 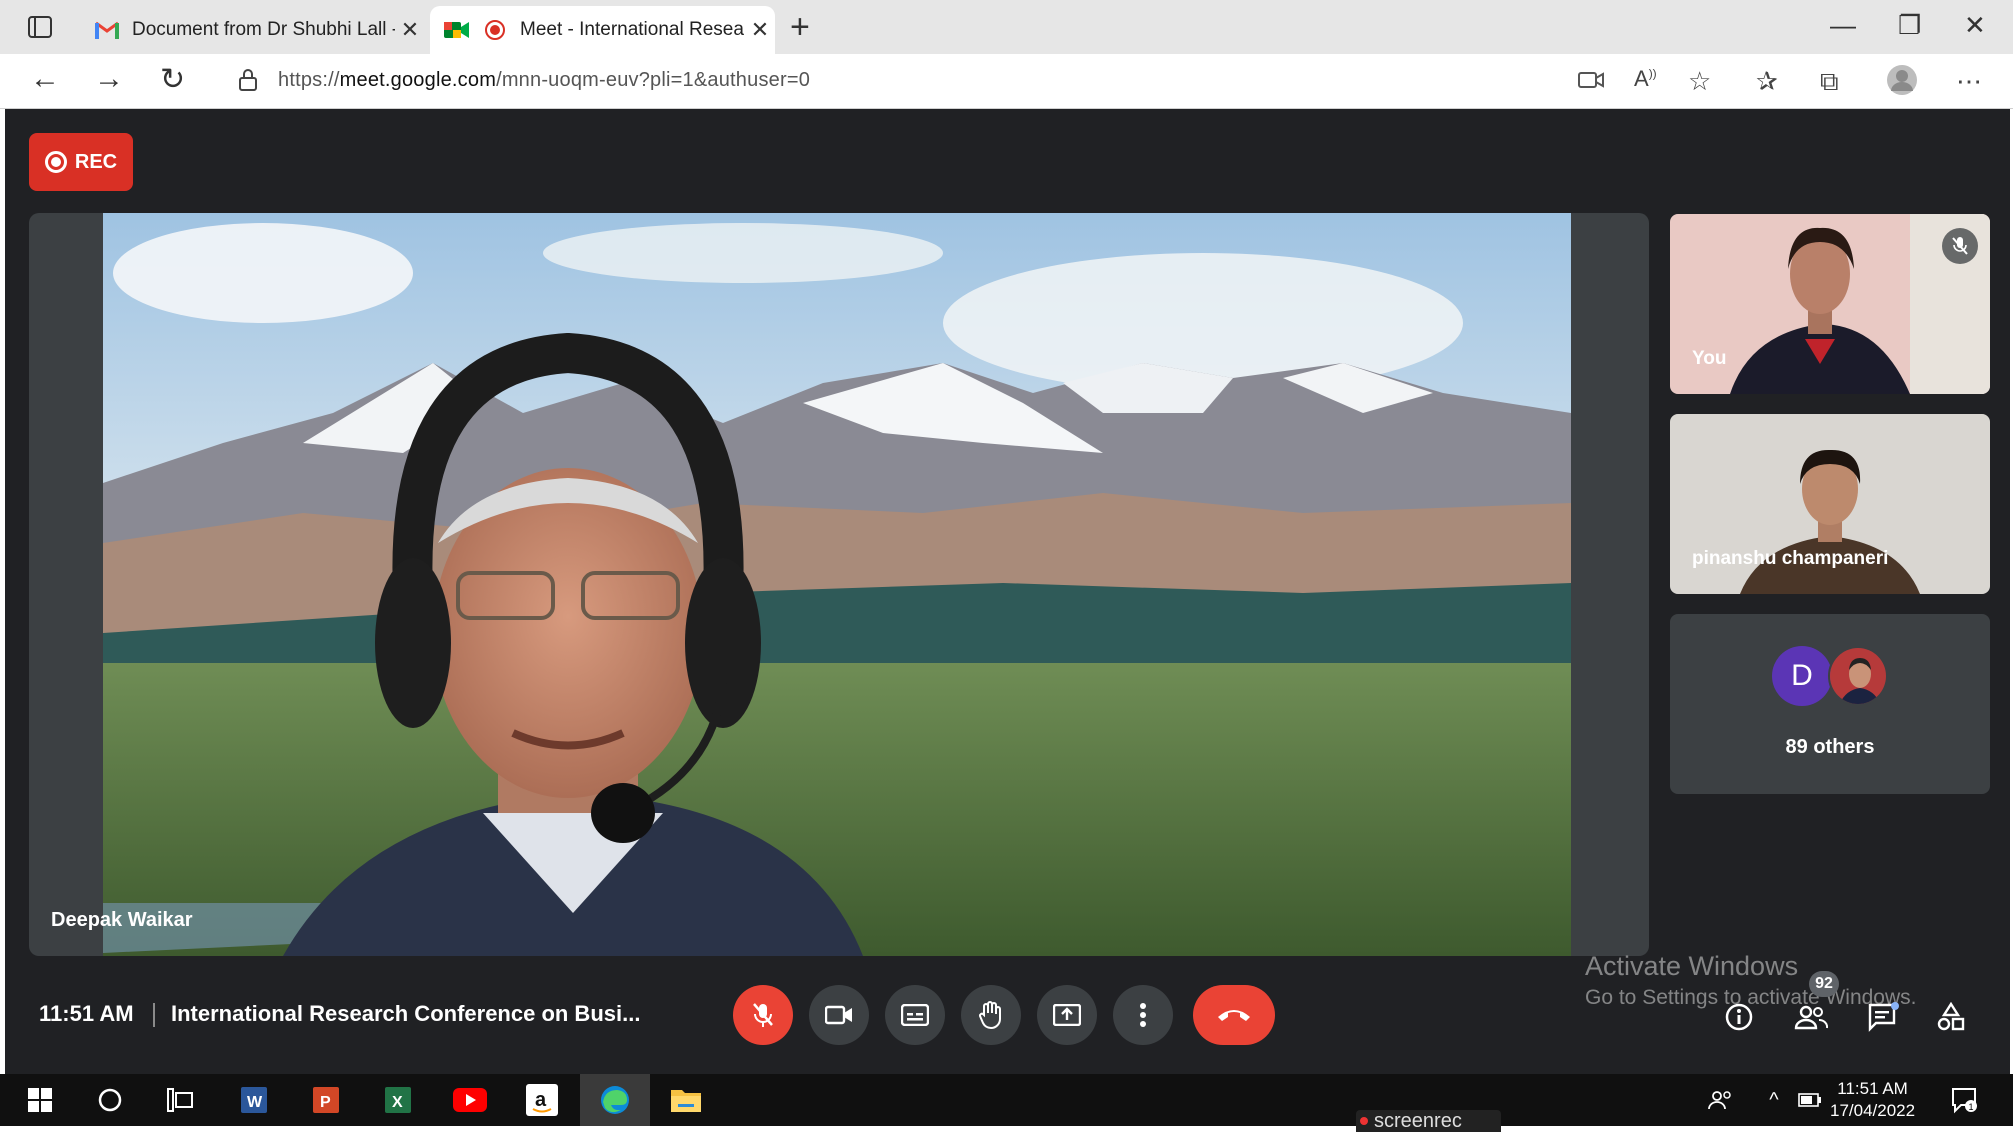 I want to click on tab-gmail-document: Document from Dr Shubhi Lall - ✕, so click(x=252, y=30).